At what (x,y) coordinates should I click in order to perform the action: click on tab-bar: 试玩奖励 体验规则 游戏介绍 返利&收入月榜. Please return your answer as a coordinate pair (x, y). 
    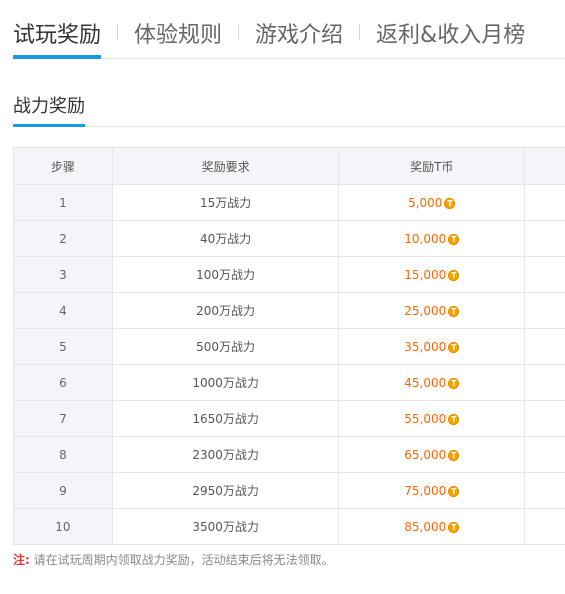
    Looking at the image, I should click on (289, 29).